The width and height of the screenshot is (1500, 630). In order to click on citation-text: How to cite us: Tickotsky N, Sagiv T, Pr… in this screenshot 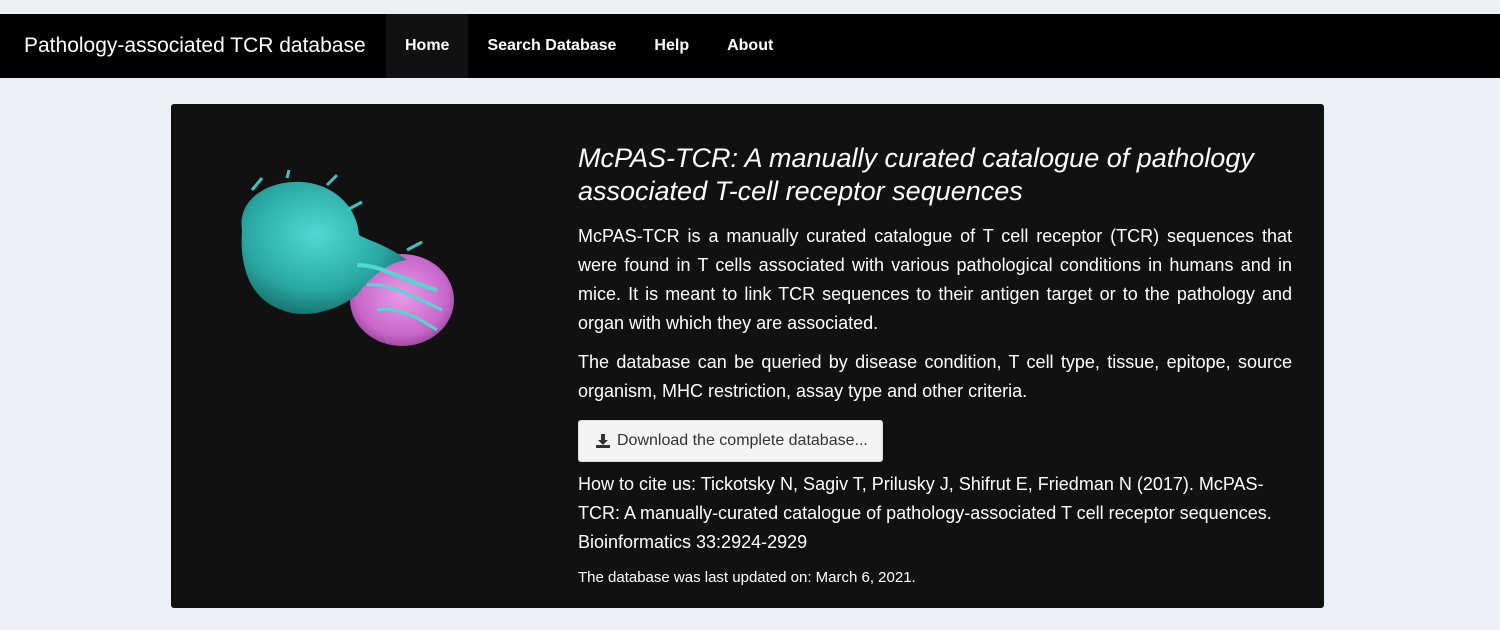, I will do `click(925, 513)`.